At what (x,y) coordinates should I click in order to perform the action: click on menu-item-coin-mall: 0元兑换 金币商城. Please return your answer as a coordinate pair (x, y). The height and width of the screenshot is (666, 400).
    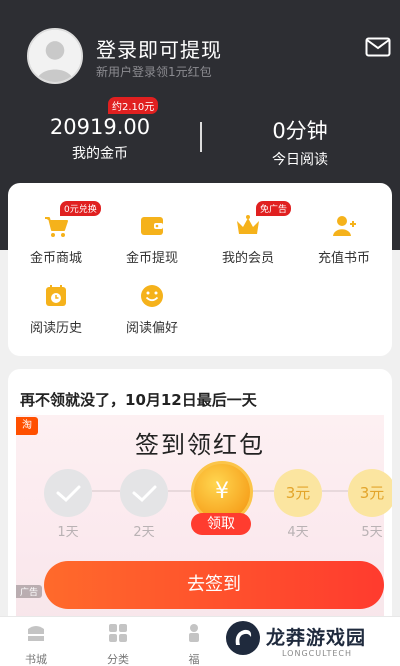
    Looking at the image, I should click on (56, 234).